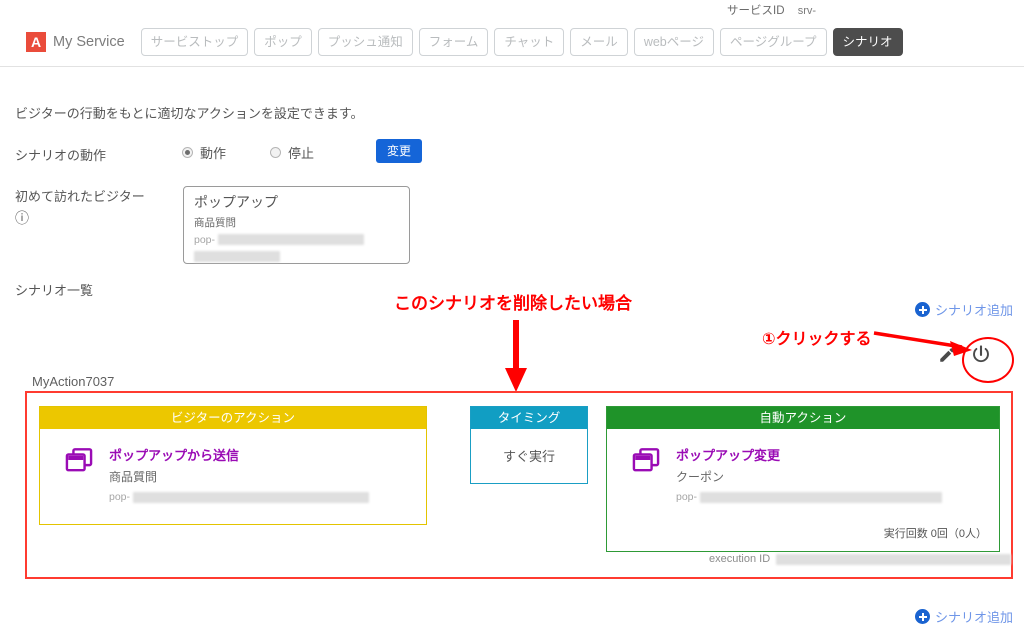 The width and height of the screenshot is (1024, 631). I want to click on pencil-icon, so click(947, 355).